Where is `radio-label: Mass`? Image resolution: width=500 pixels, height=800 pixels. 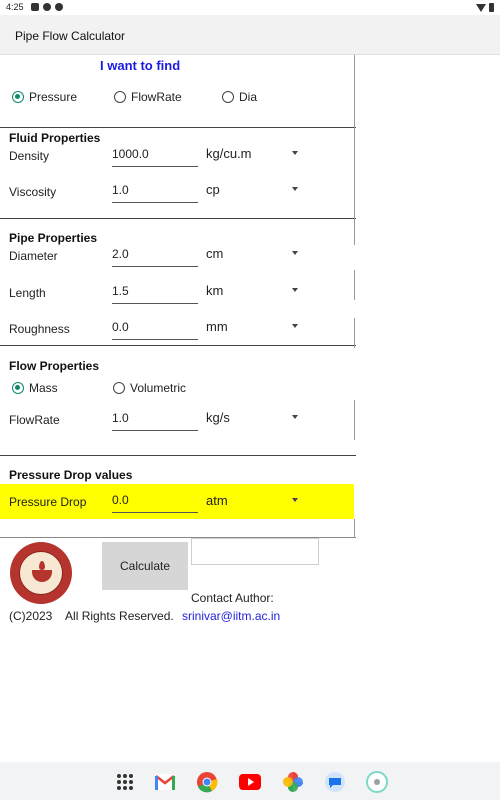 radio-label: Mass is located at coordinates (43, 388).